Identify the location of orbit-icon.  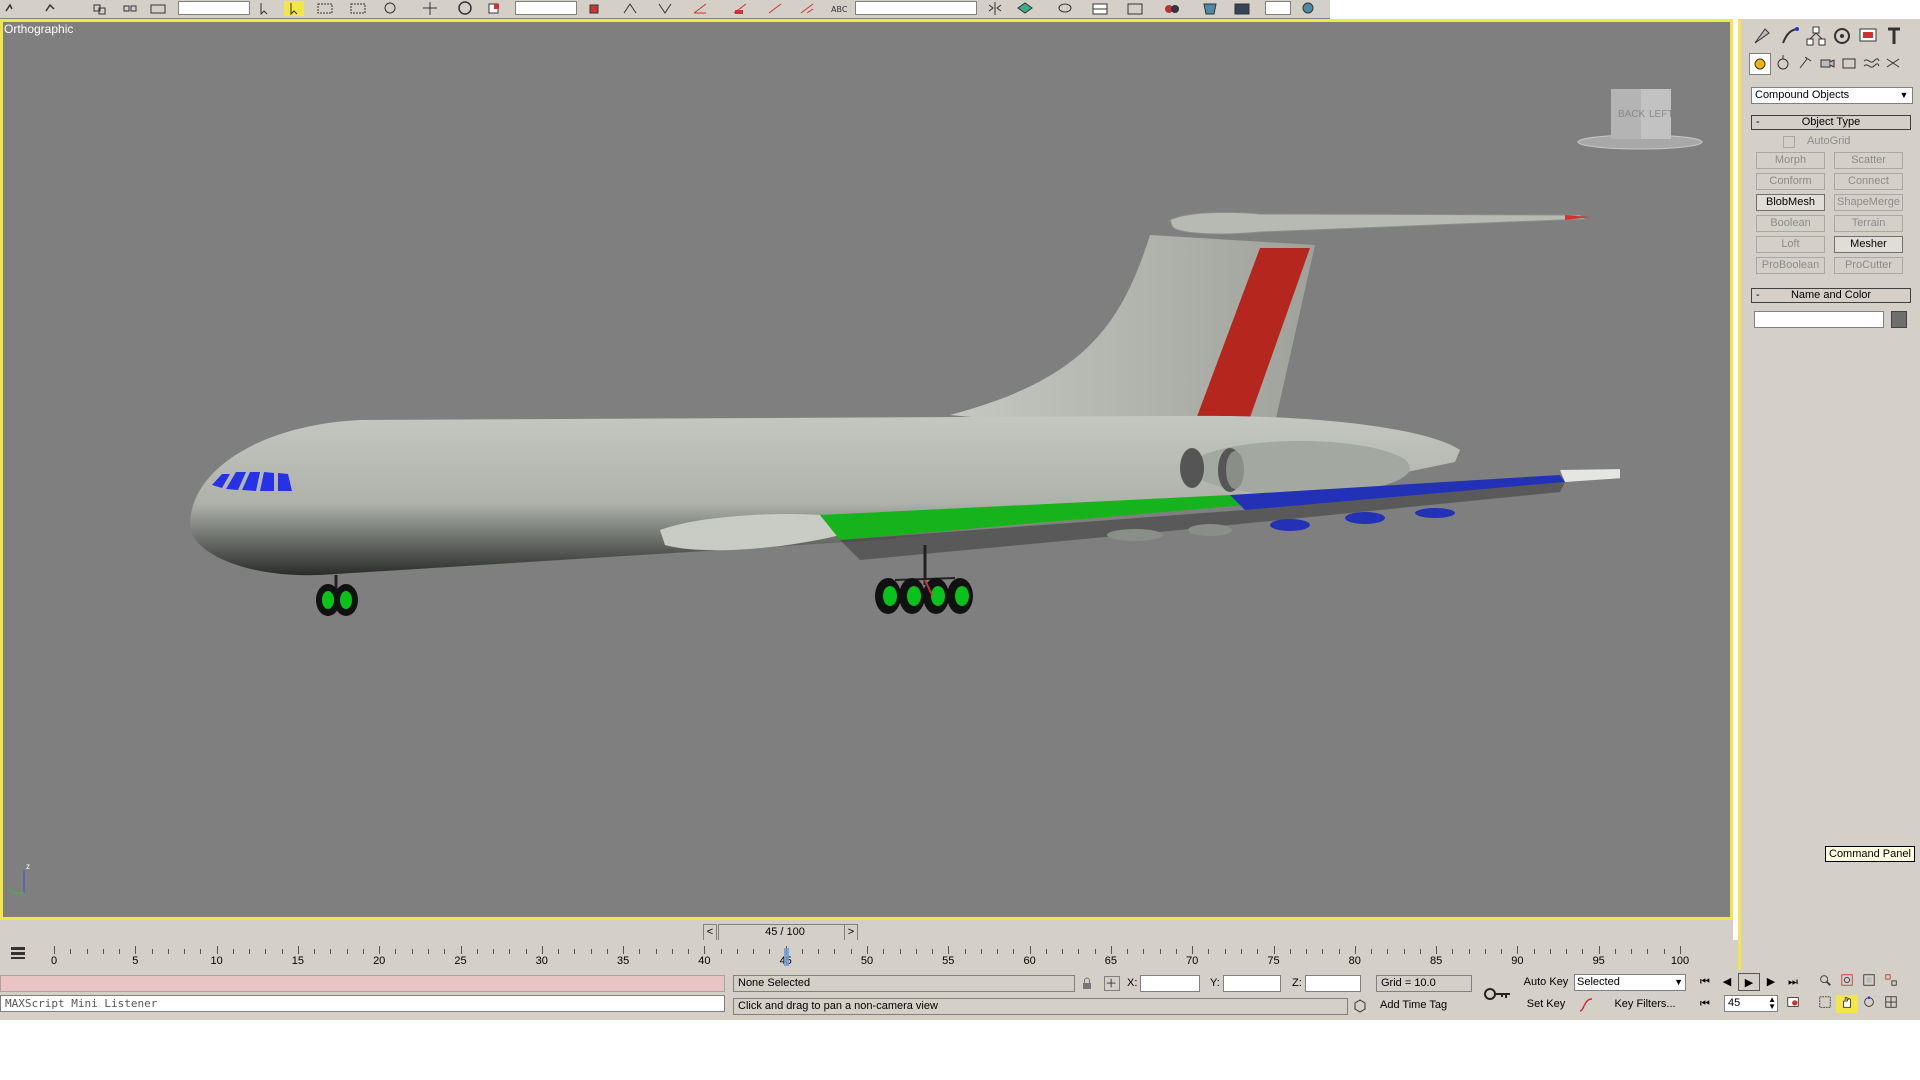
(1869, 1004).